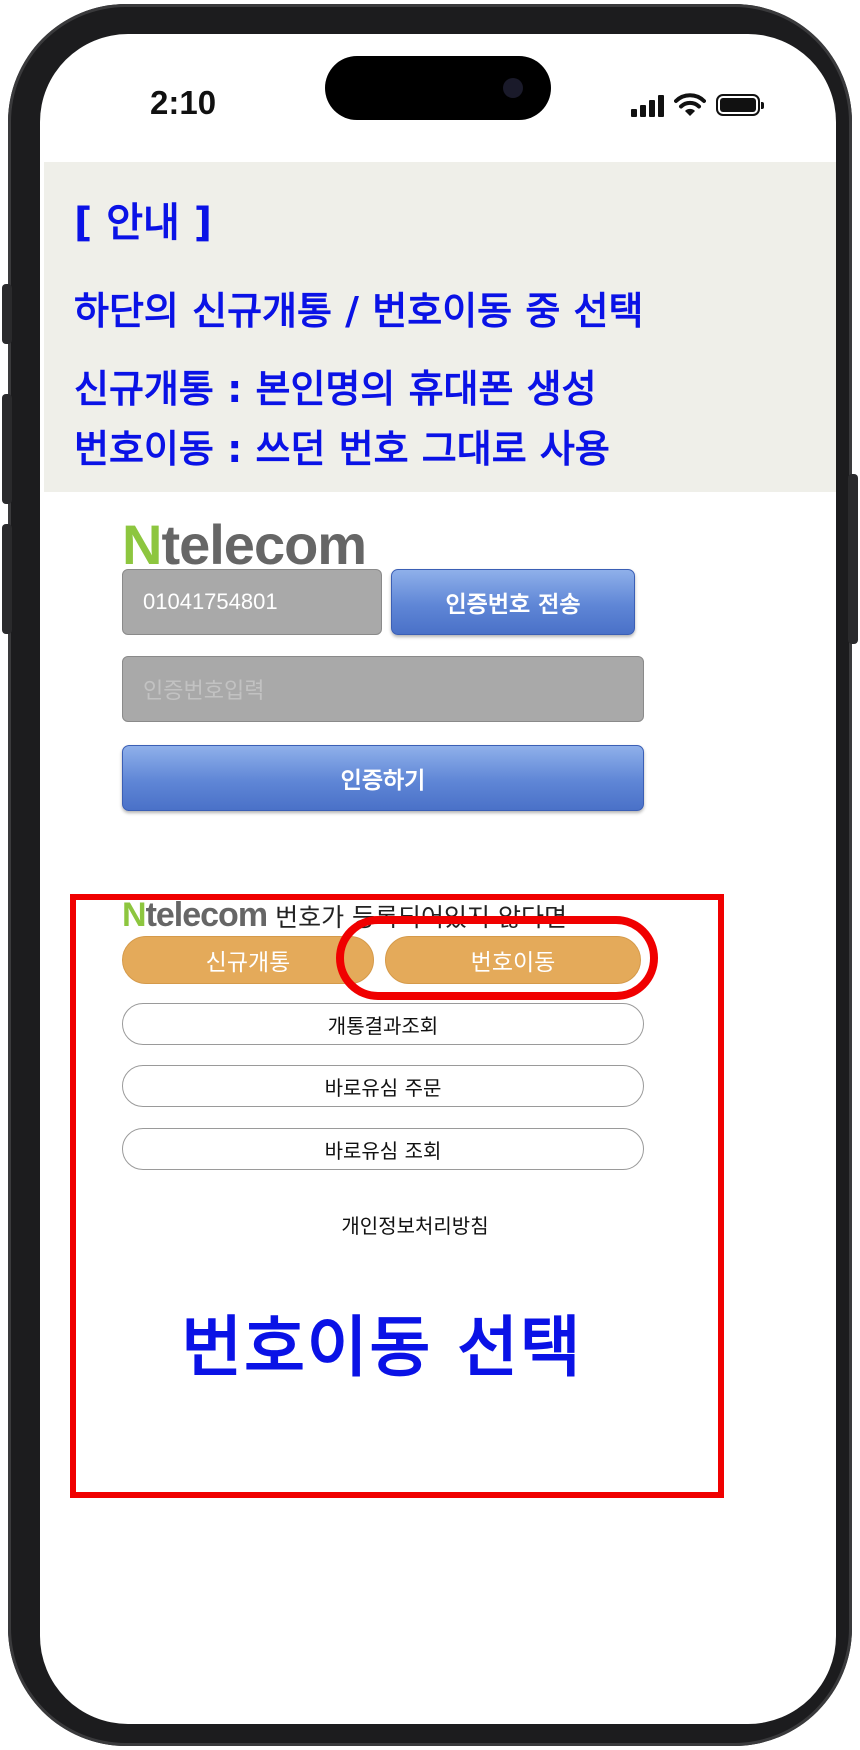 This screenshot has width=860, height=1750. I want to click on notice-heading: [ 안내 ], so click(143, 223).